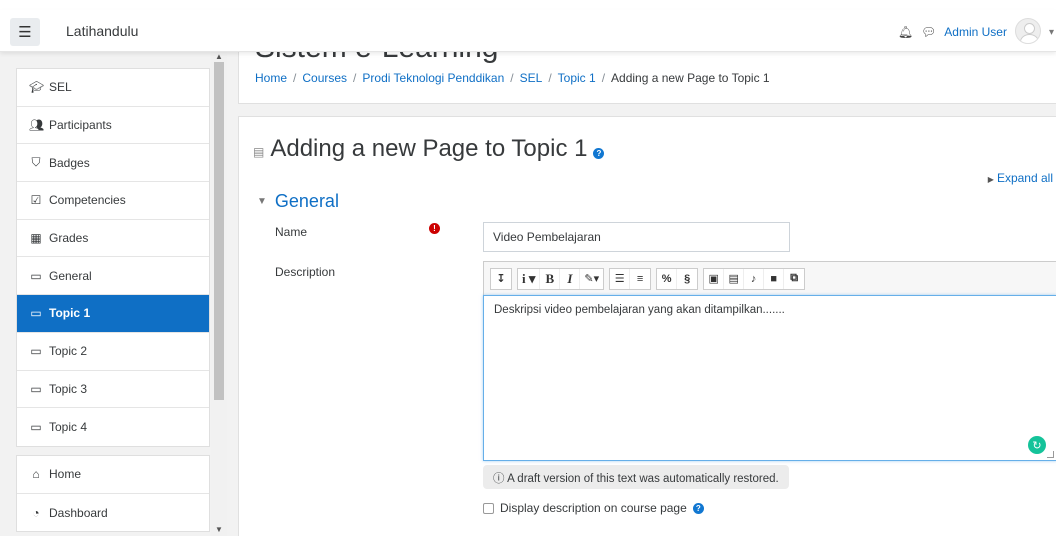  I want to click on sidebar-item-topic-4: ▭ Topic 4, so click(113, 427).